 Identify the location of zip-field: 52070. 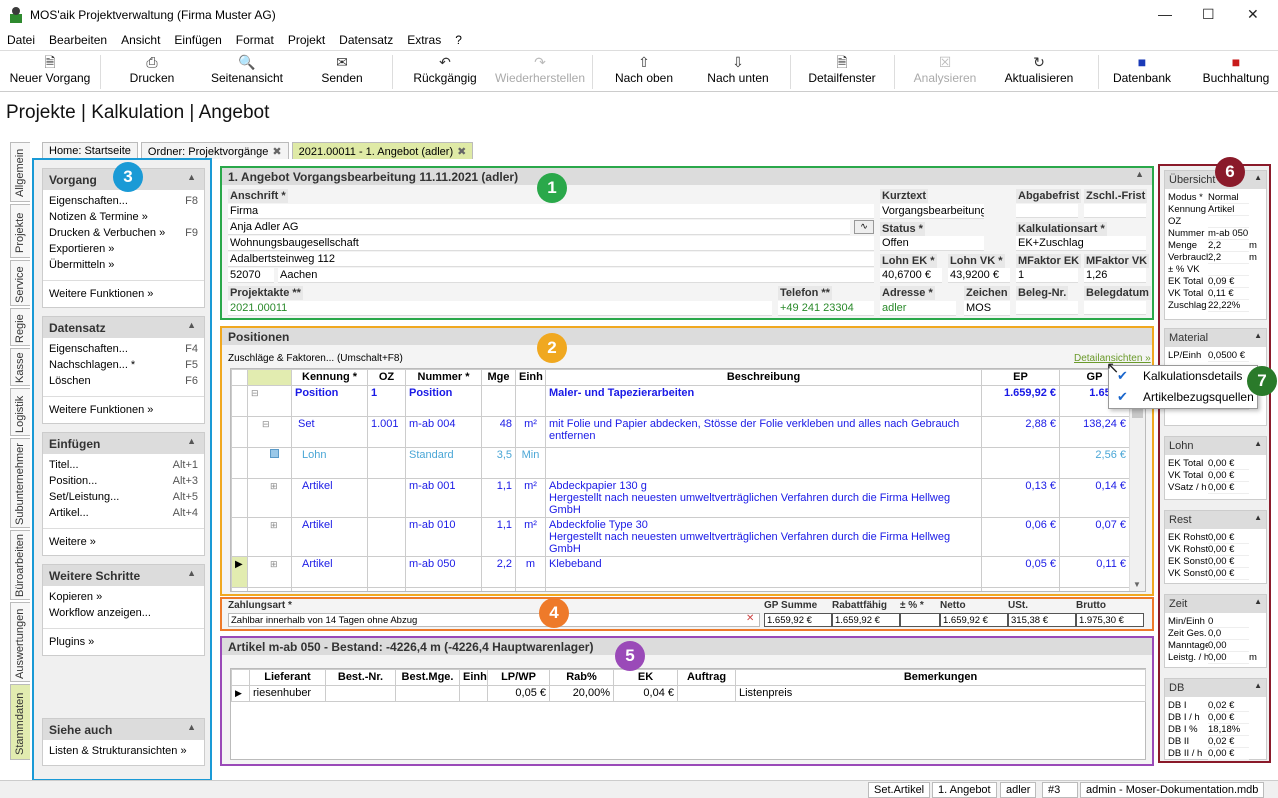
(251, 275).